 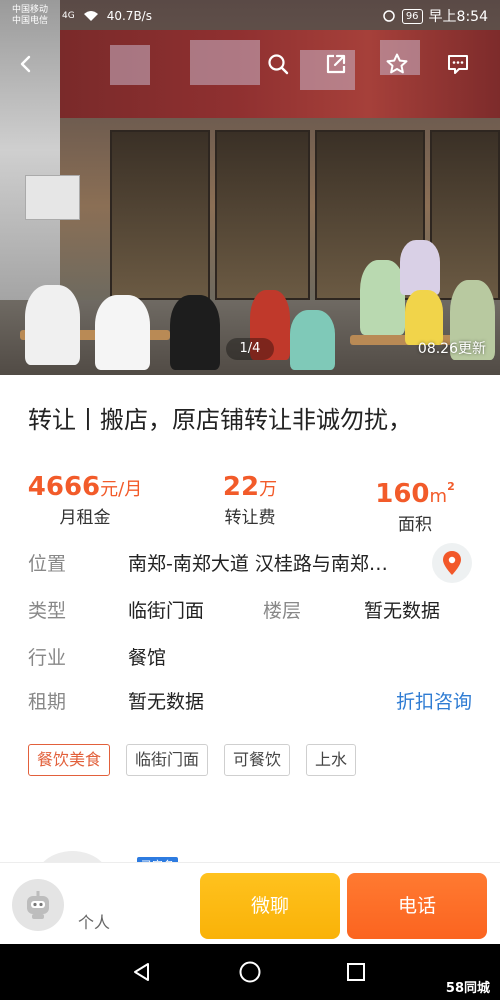 I want to click on stat-transfer-fee-value: 22万, so click(x=250, y=488).